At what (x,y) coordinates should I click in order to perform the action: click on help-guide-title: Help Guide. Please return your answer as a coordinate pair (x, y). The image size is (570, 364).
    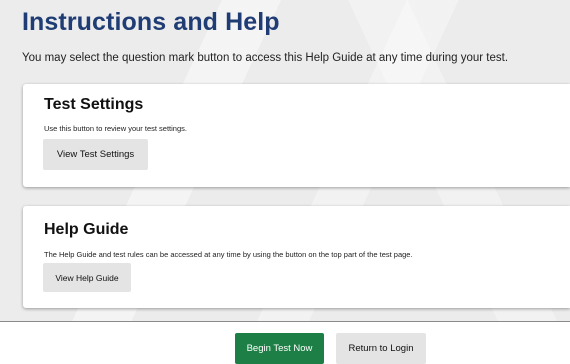
    Looking at the image, I should click on (86, 229).